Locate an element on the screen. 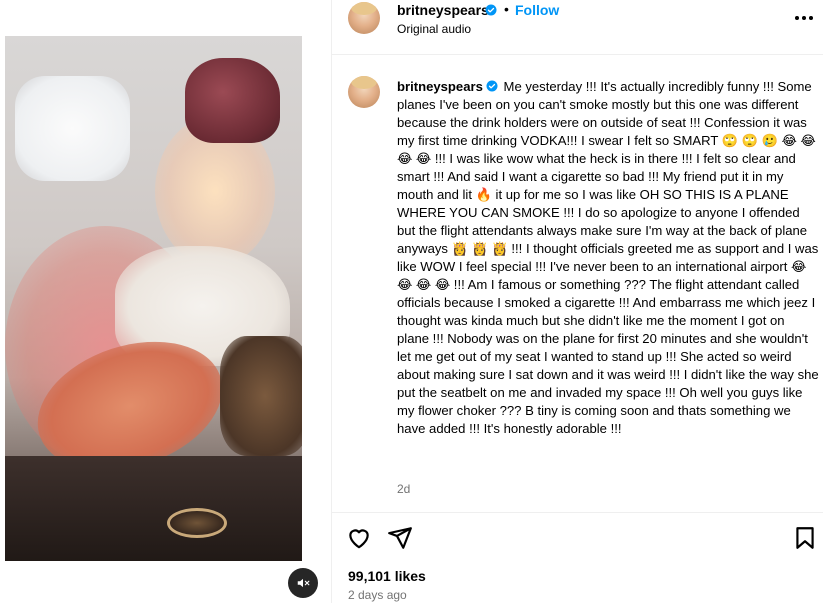  paper-plane-icon is located at coordinates (400, 538).